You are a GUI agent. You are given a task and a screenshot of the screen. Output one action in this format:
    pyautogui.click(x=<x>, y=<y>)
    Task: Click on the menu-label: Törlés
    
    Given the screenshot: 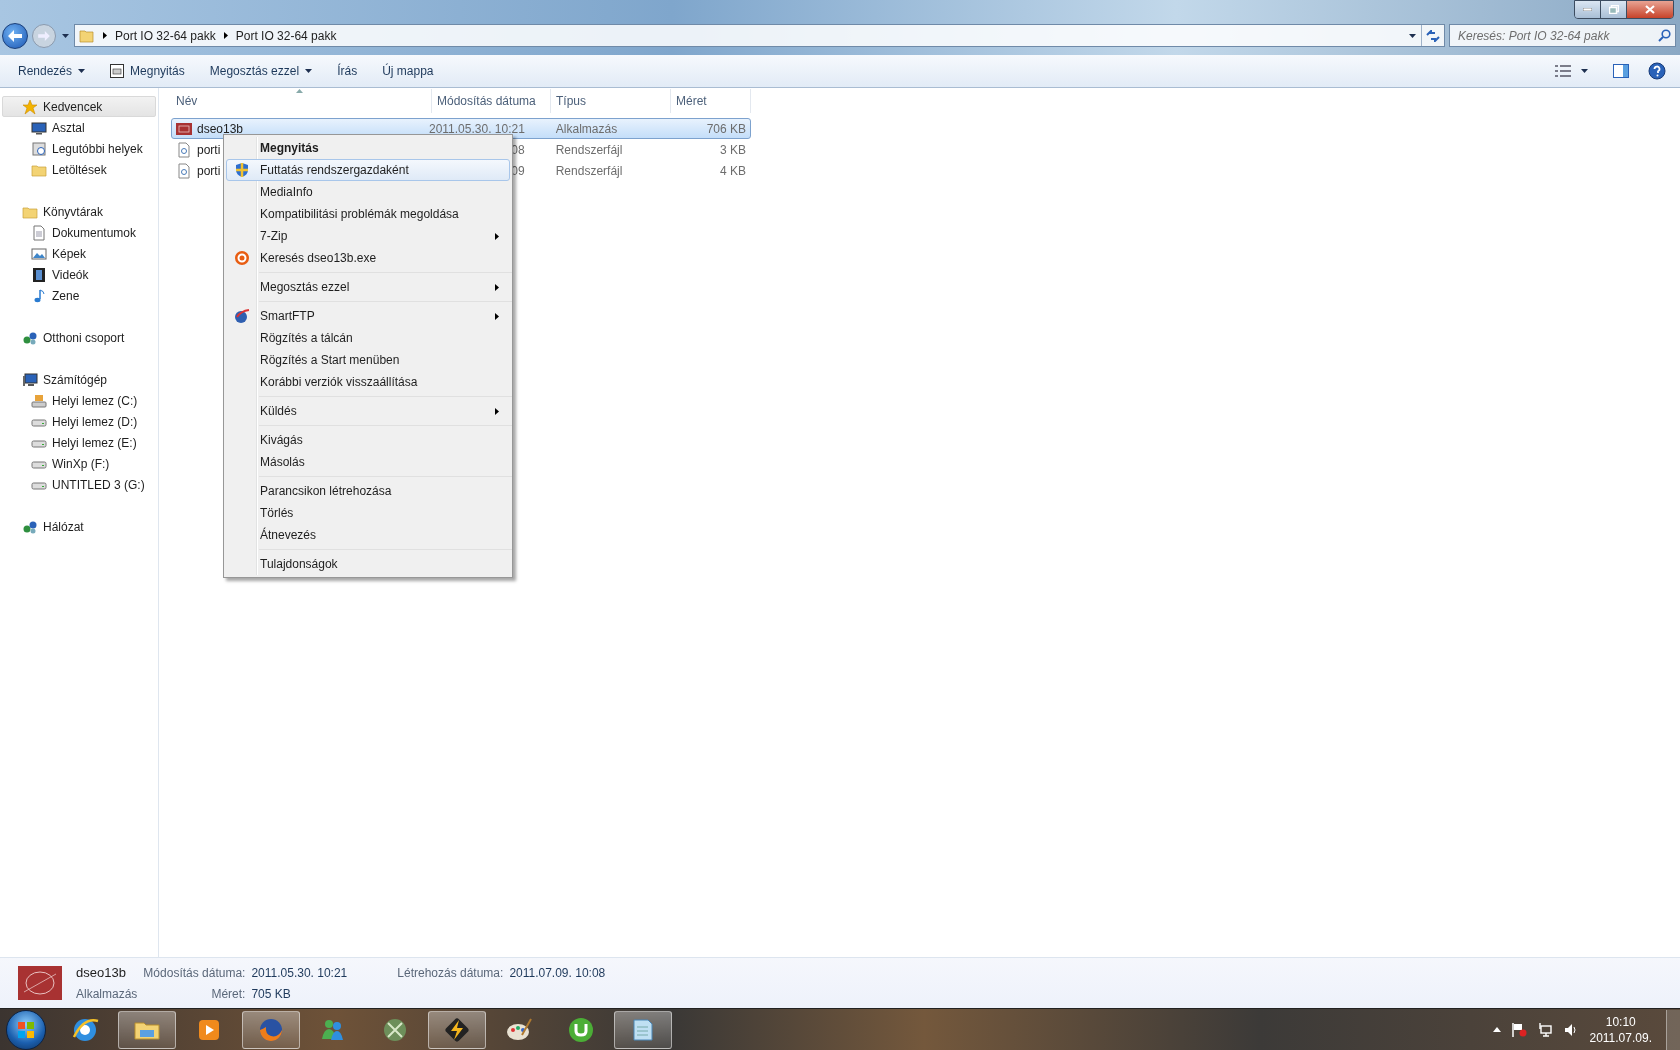 What is the action you would take?
    pyautogui.click(x=277, y=513)
    